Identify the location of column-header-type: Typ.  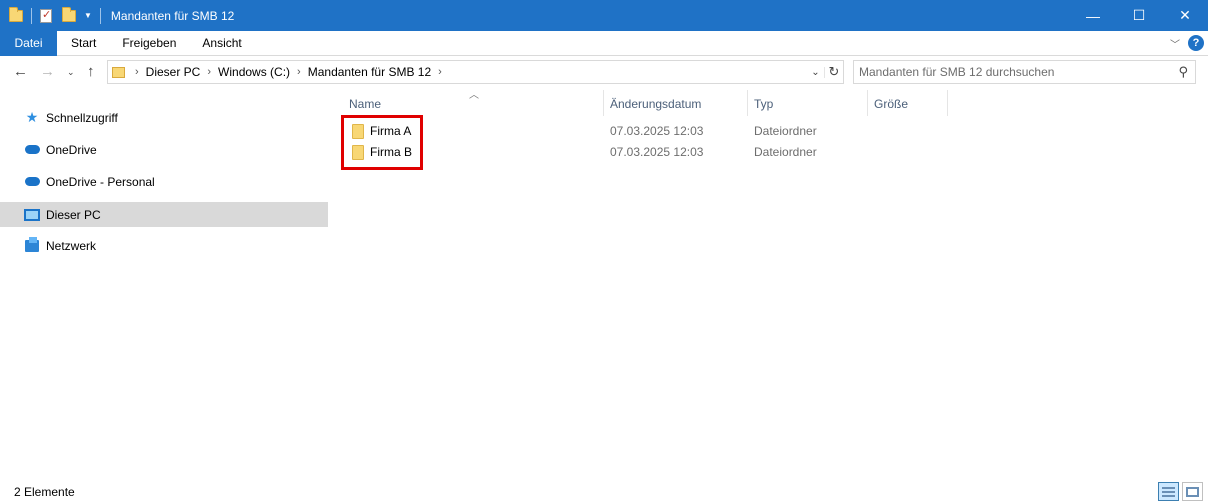
(763, 104).